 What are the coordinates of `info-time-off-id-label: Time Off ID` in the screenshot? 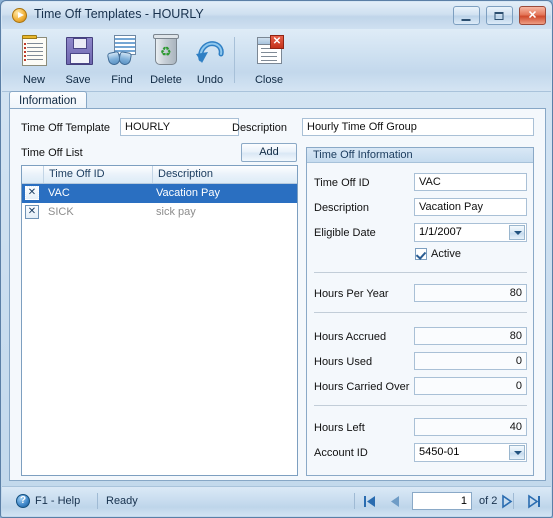 It's located at (342, 183).